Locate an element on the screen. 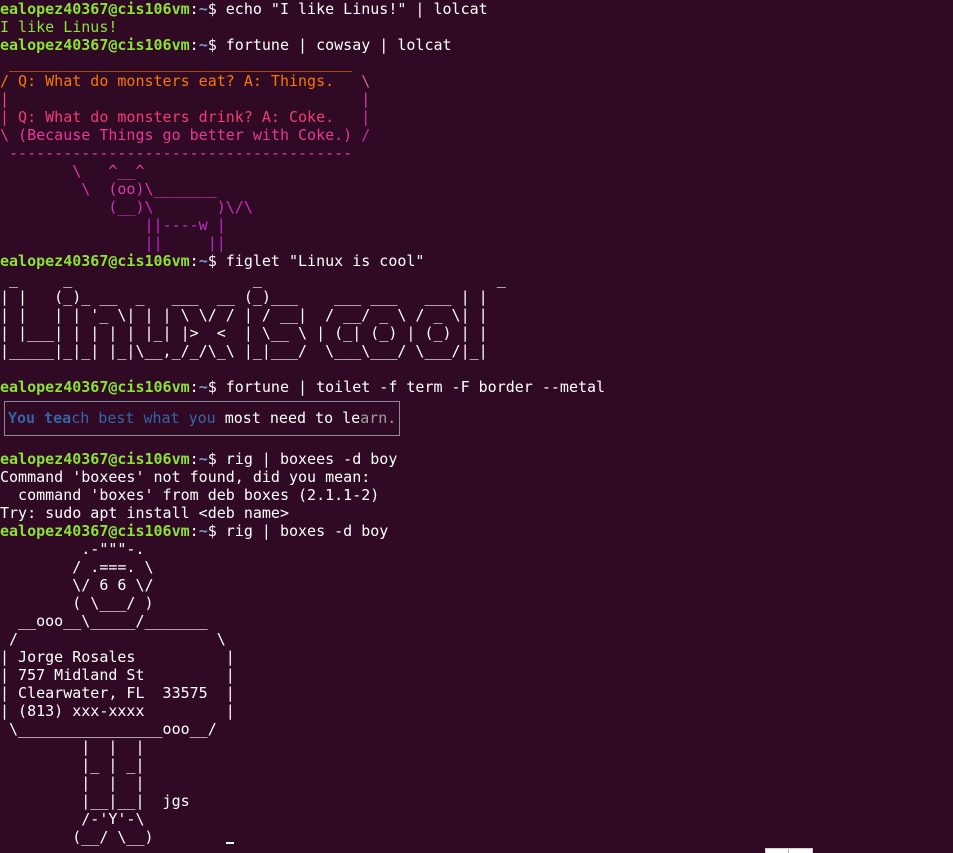 The image size is (953, 853). output-text: | Q: What do monsters drink? A: Coke. is located at coordinates (172, 117).